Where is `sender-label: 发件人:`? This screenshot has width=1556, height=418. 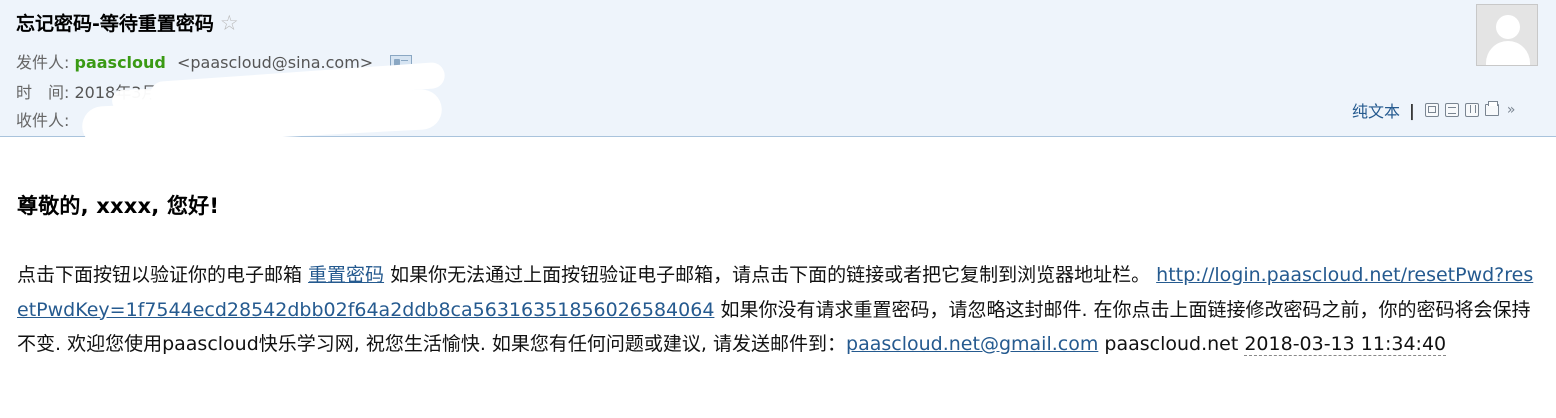 sender-label: 发件人: is located at coordinates (43, 62).